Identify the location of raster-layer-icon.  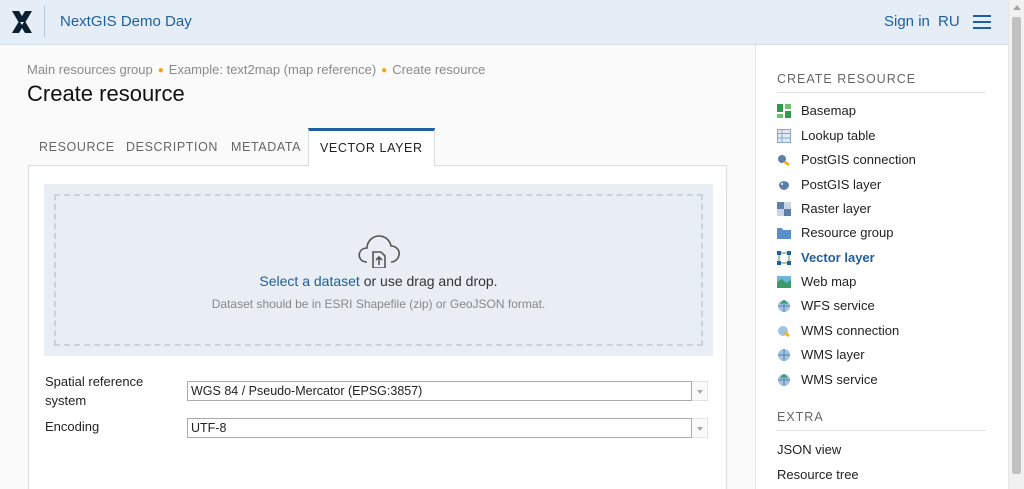
(784, 209).